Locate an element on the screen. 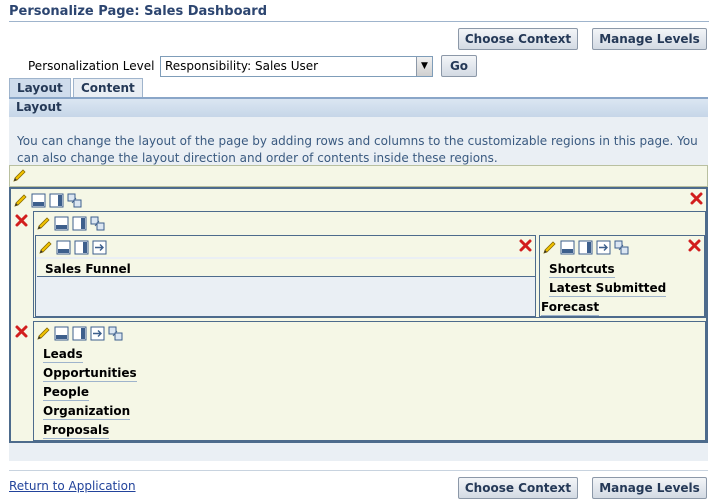 The width and height of the screenshot is (716, 502). portlet-proposals: Proposals is located at coordinates (76, 431).